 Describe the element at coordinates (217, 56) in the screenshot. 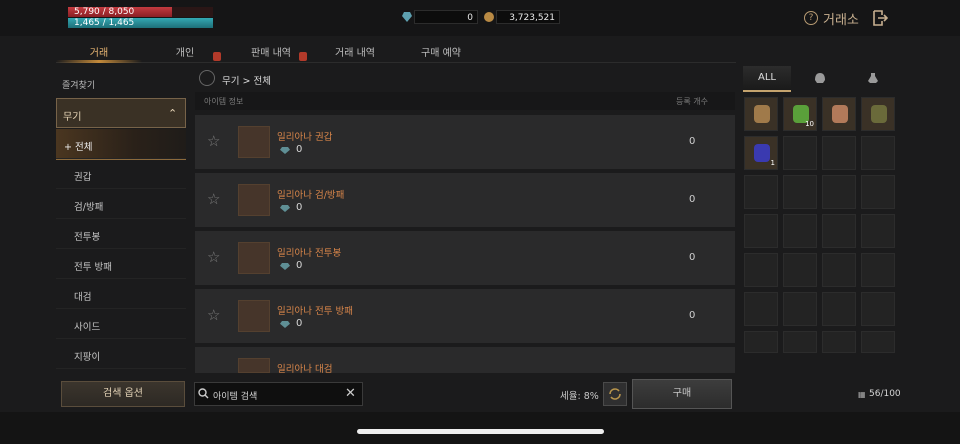

I see `lock-icon` at that location.